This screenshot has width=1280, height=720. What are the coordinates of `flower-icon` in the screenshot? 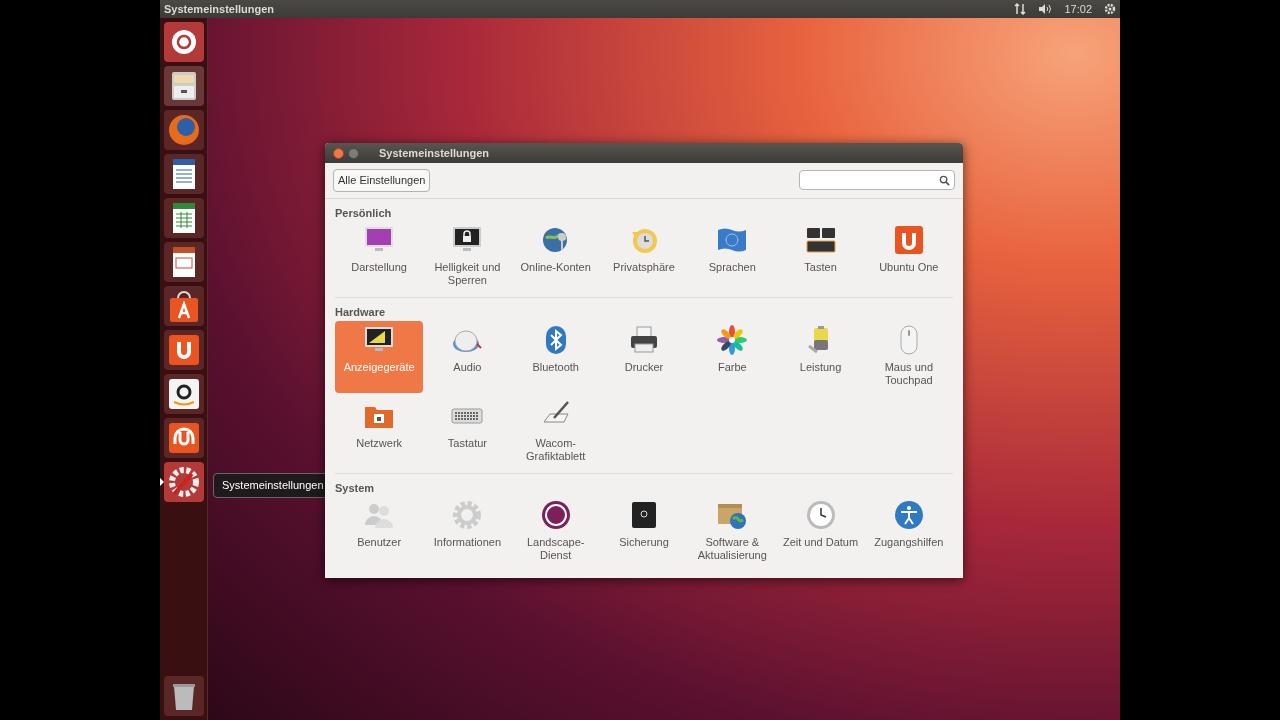 It's located at (732, 339).